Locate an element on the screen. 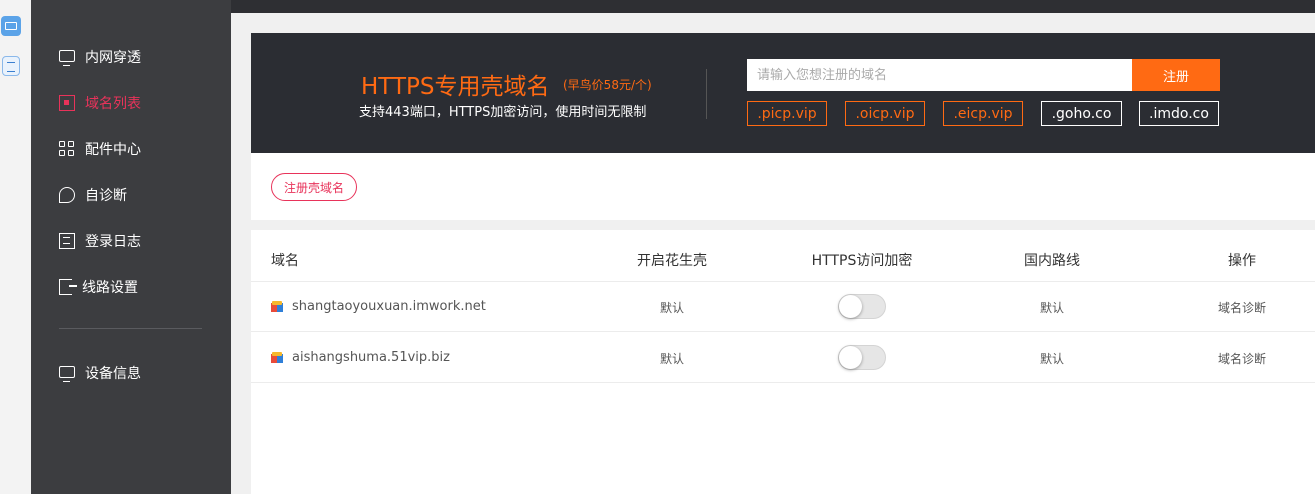  sidebar-item-route-settings: 线路设置 is located at coordinates (98, 287).